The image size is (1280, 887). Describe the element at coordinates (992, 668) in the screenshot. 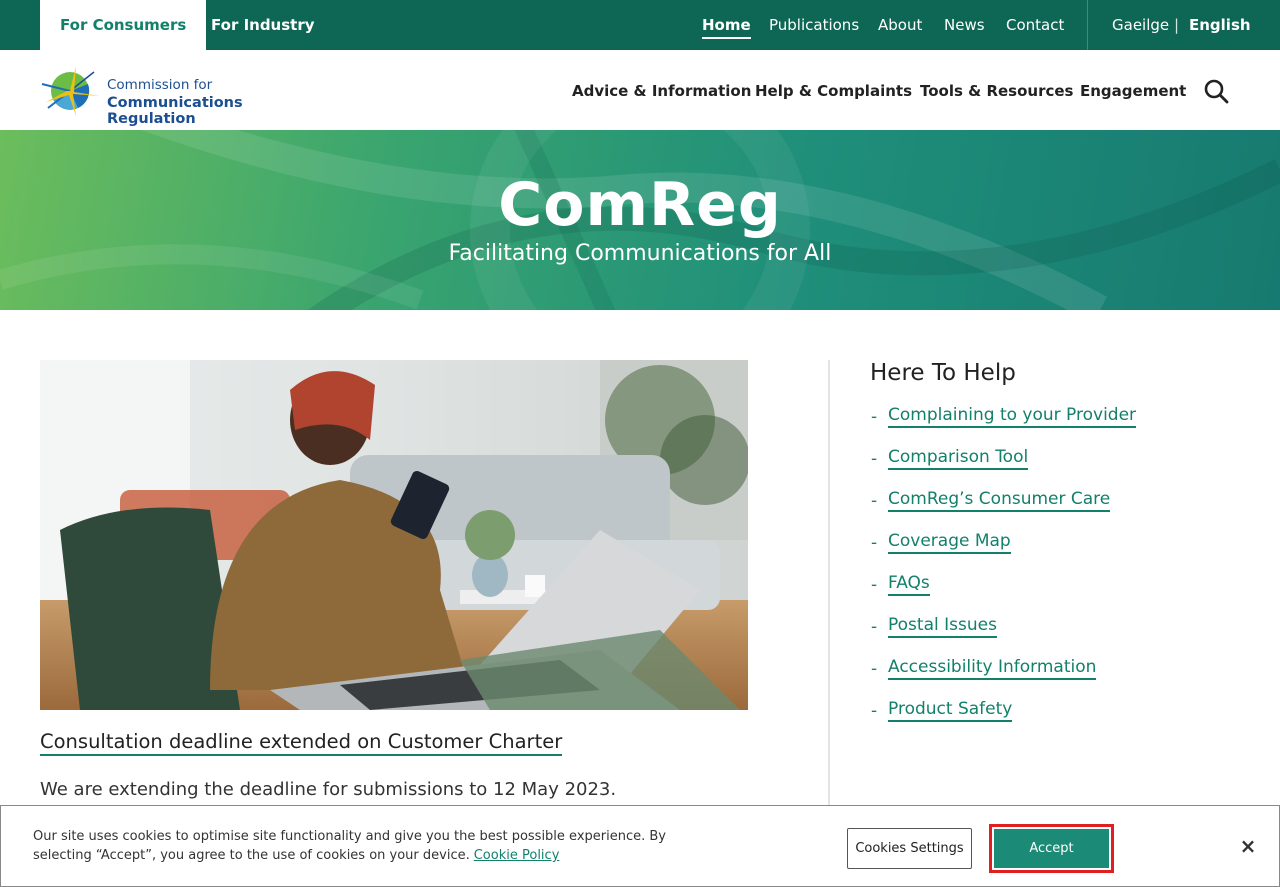

I see `help-link-accessibility: Accessibility Information` at that location.